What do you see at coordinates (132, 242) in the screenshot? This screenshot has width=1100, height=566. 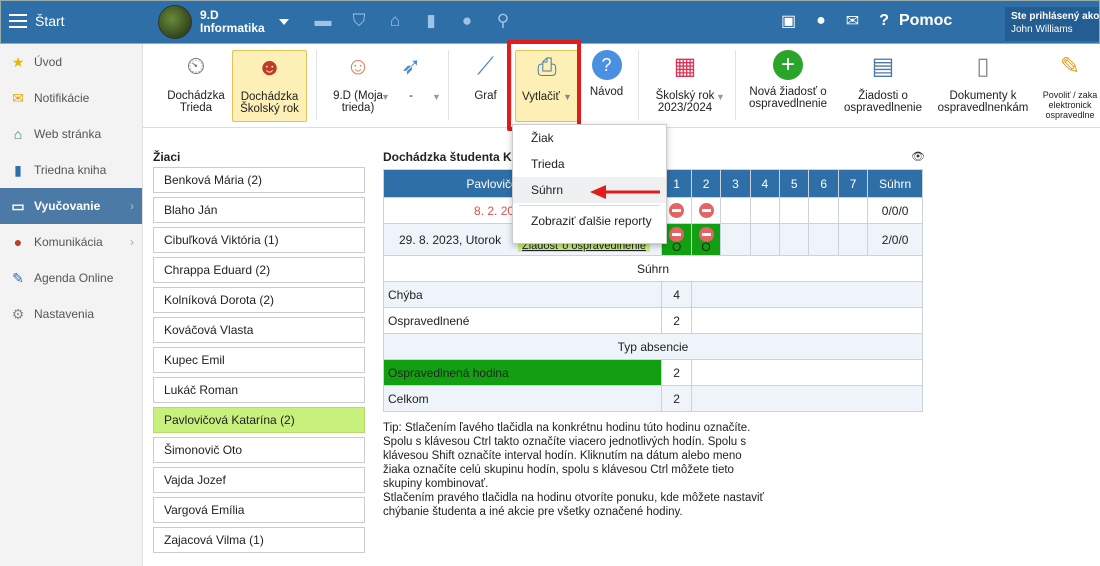 I see `chevron-right-icon: ›` at bounding box center [132, 242].